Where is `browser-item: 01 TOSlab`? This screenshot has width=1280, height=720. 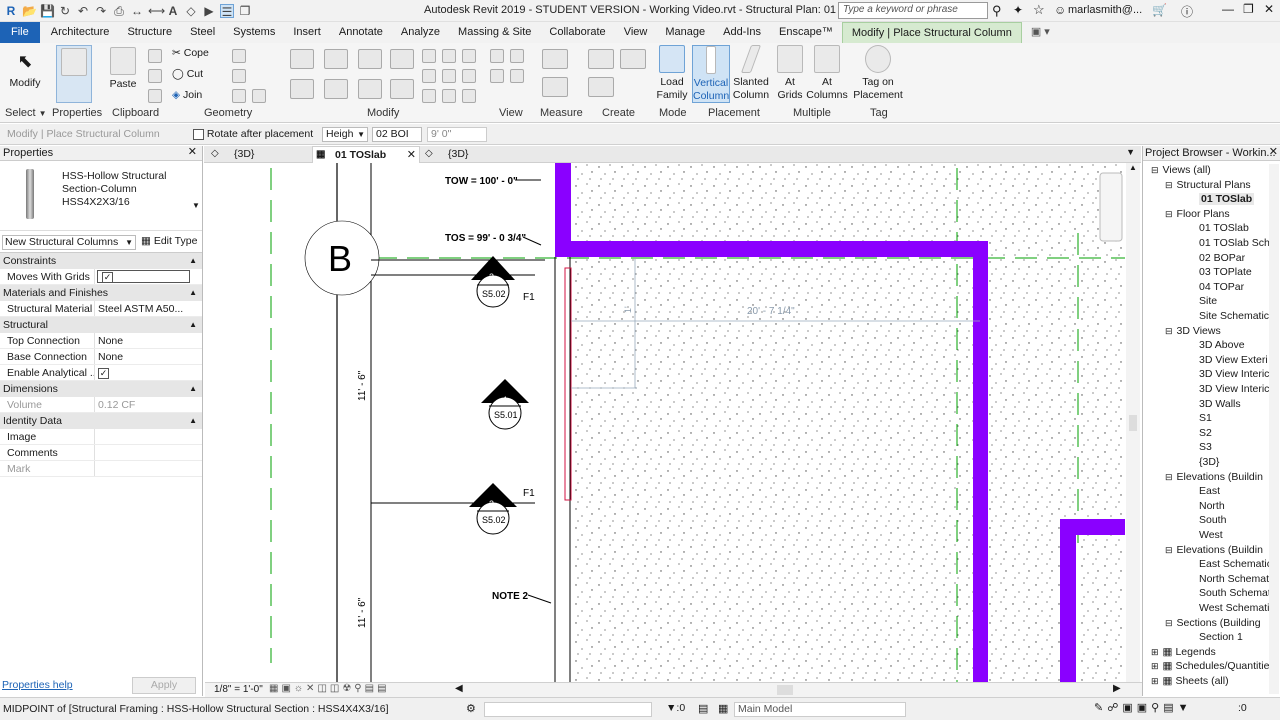
browser-item: 01 TOSlab is located at coordinates (1227, 199).